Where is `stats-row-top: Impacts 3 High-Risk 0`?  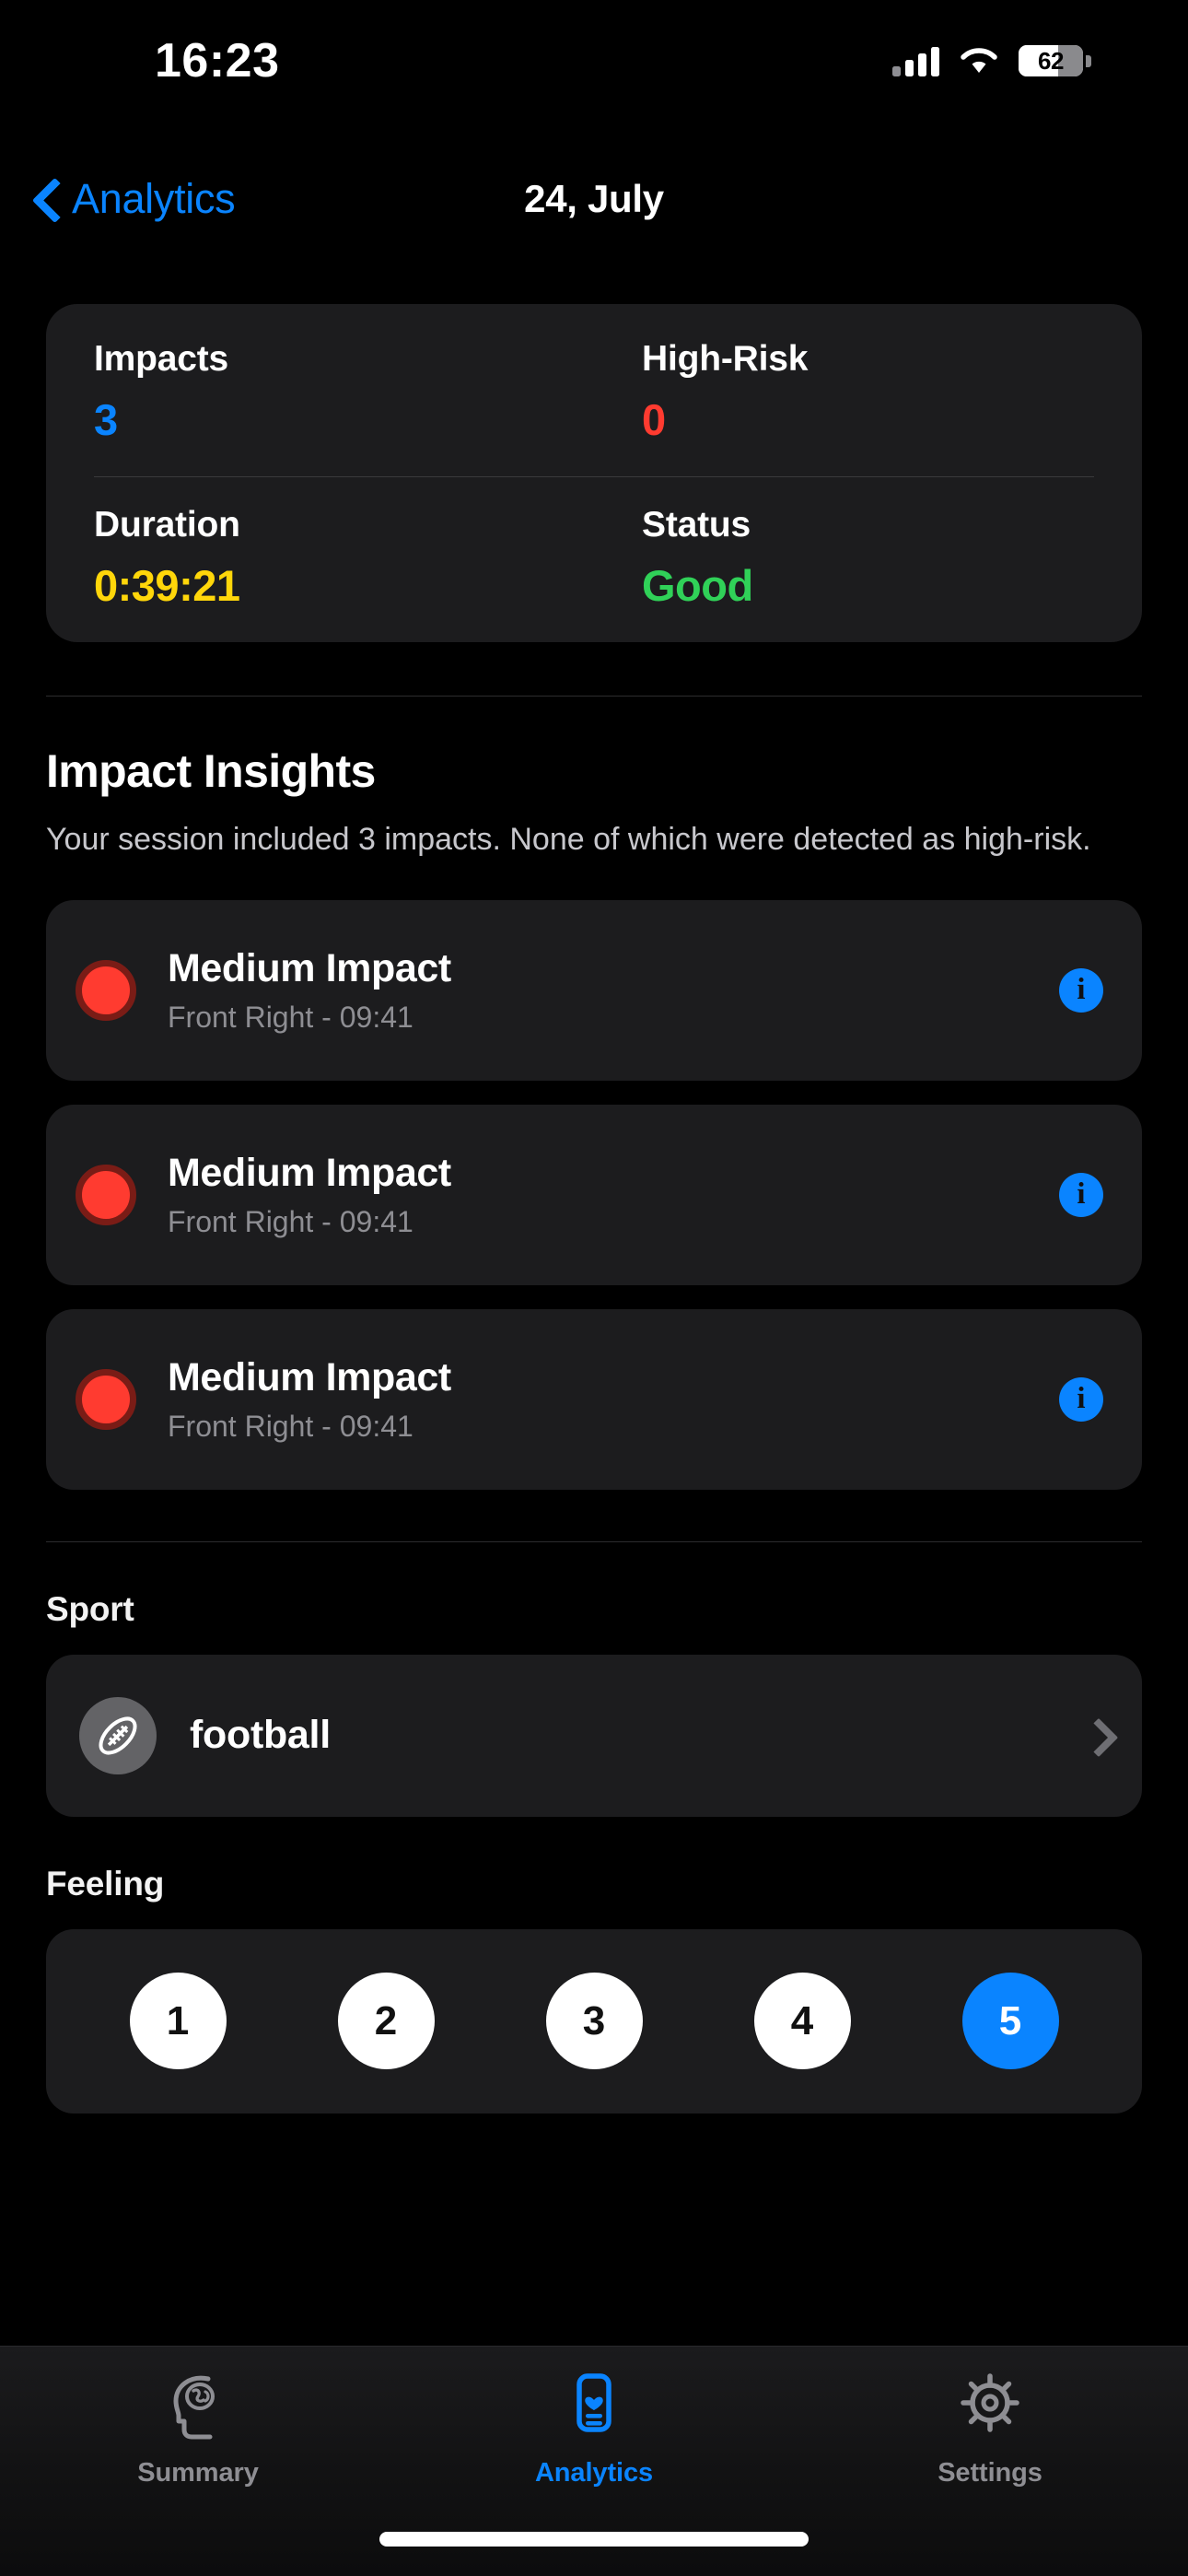
stats-row-top: Impacts 3 High-Risk 0 is located at coordinates (594, 392).